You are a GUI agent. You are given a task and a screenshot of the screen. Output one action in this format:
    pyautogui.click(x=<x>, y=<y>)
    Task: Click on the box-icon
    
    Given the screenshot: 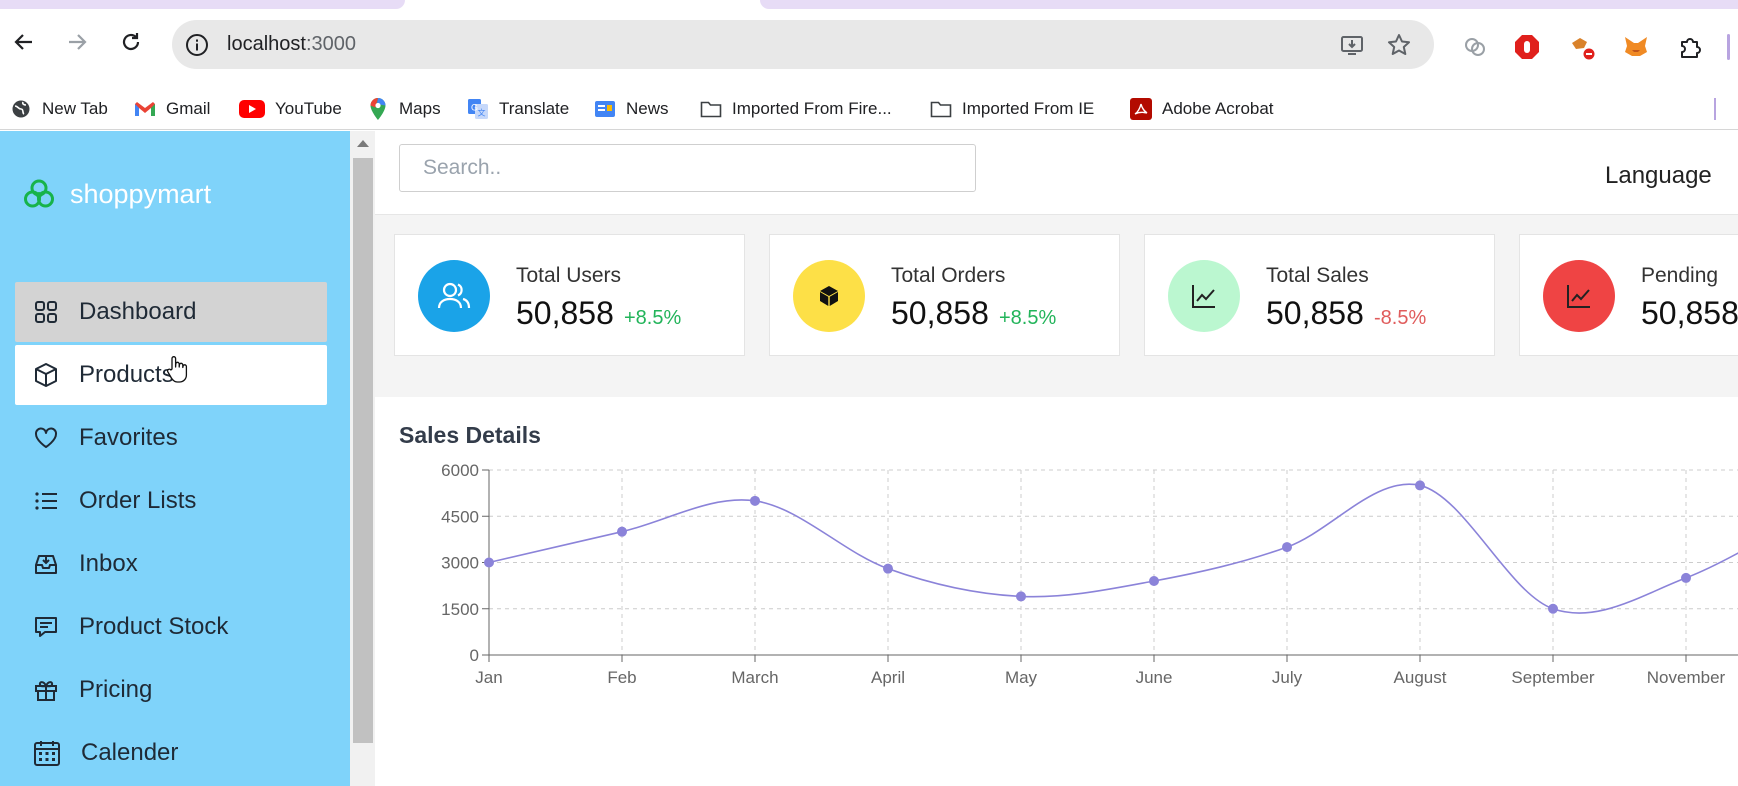 What is the action you would take?
    pyautogui.click(x=46, y=375)
    